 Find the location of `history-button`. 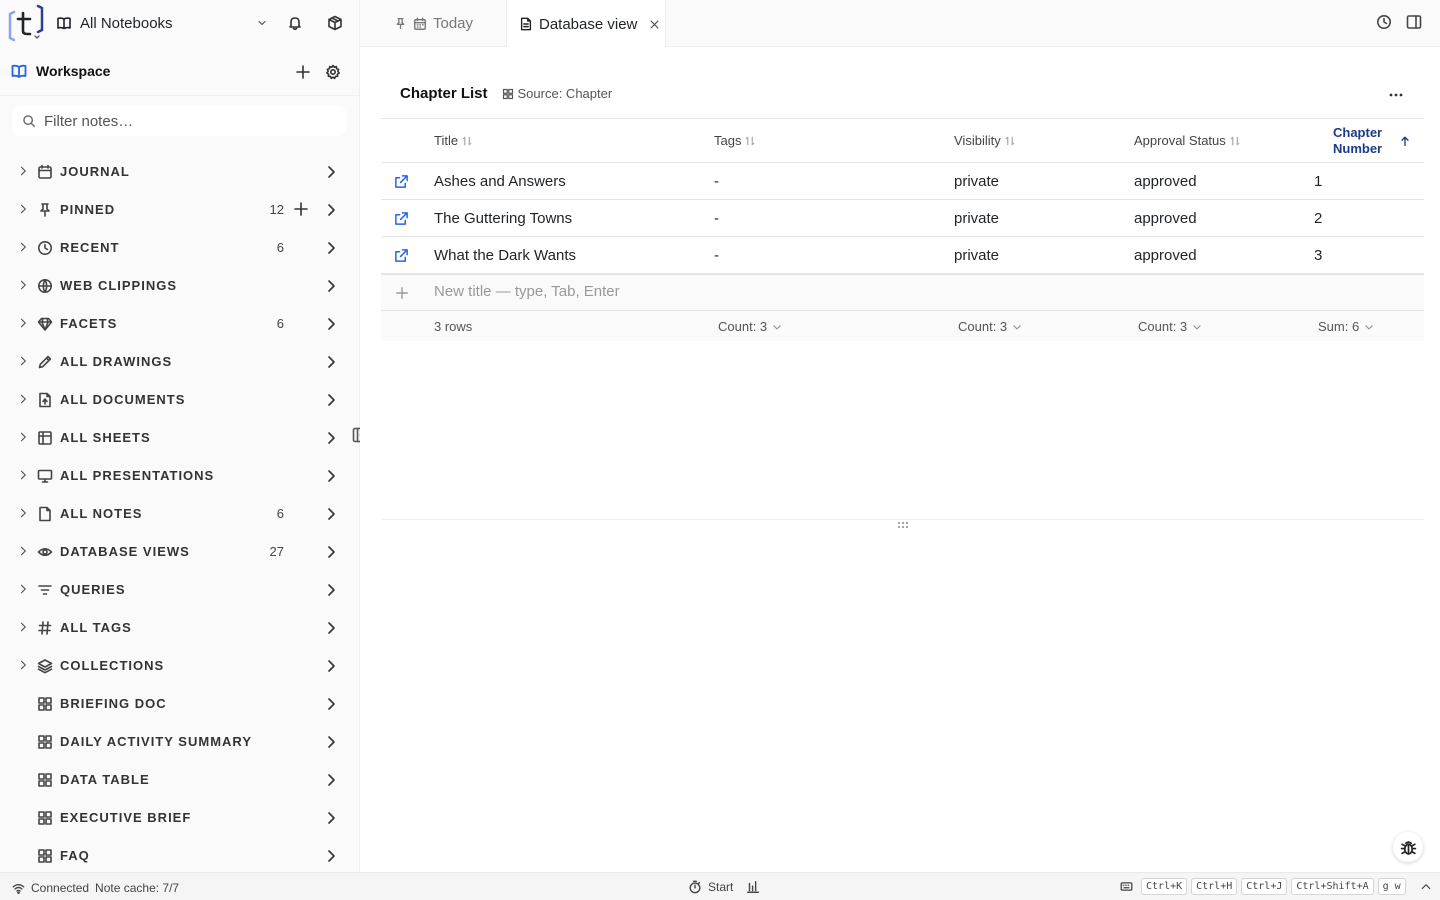

history-button is located at coordinates (1385, 23).